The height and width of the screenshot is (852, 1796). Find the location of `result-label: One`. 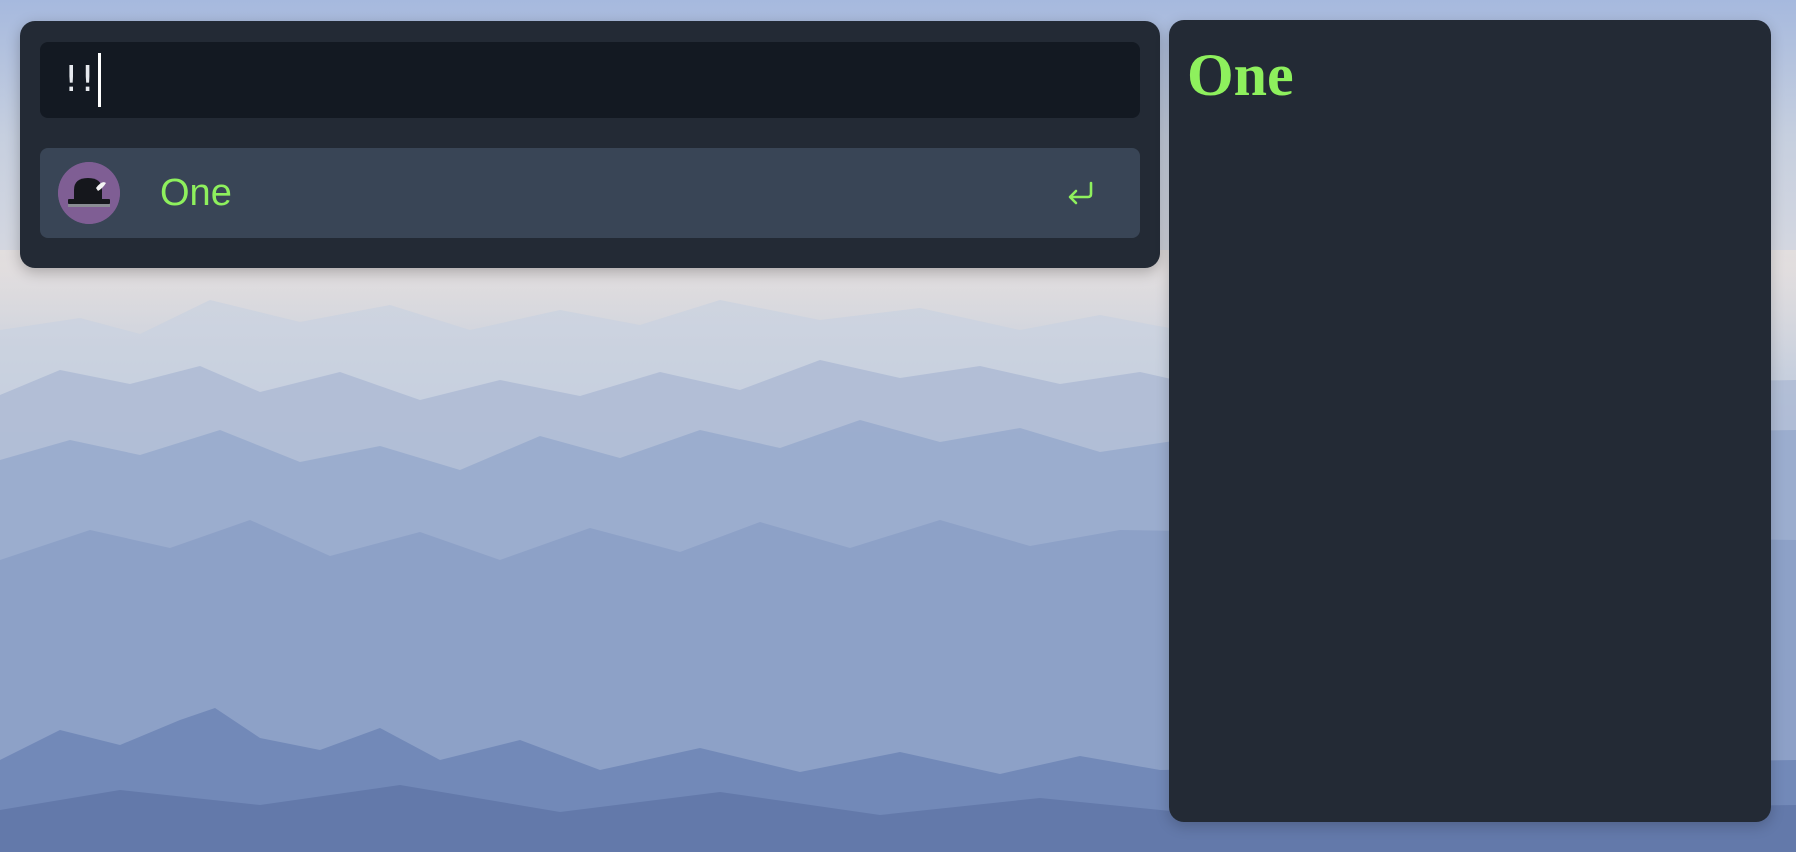

result-label: One is located at coordinates (196, 193).